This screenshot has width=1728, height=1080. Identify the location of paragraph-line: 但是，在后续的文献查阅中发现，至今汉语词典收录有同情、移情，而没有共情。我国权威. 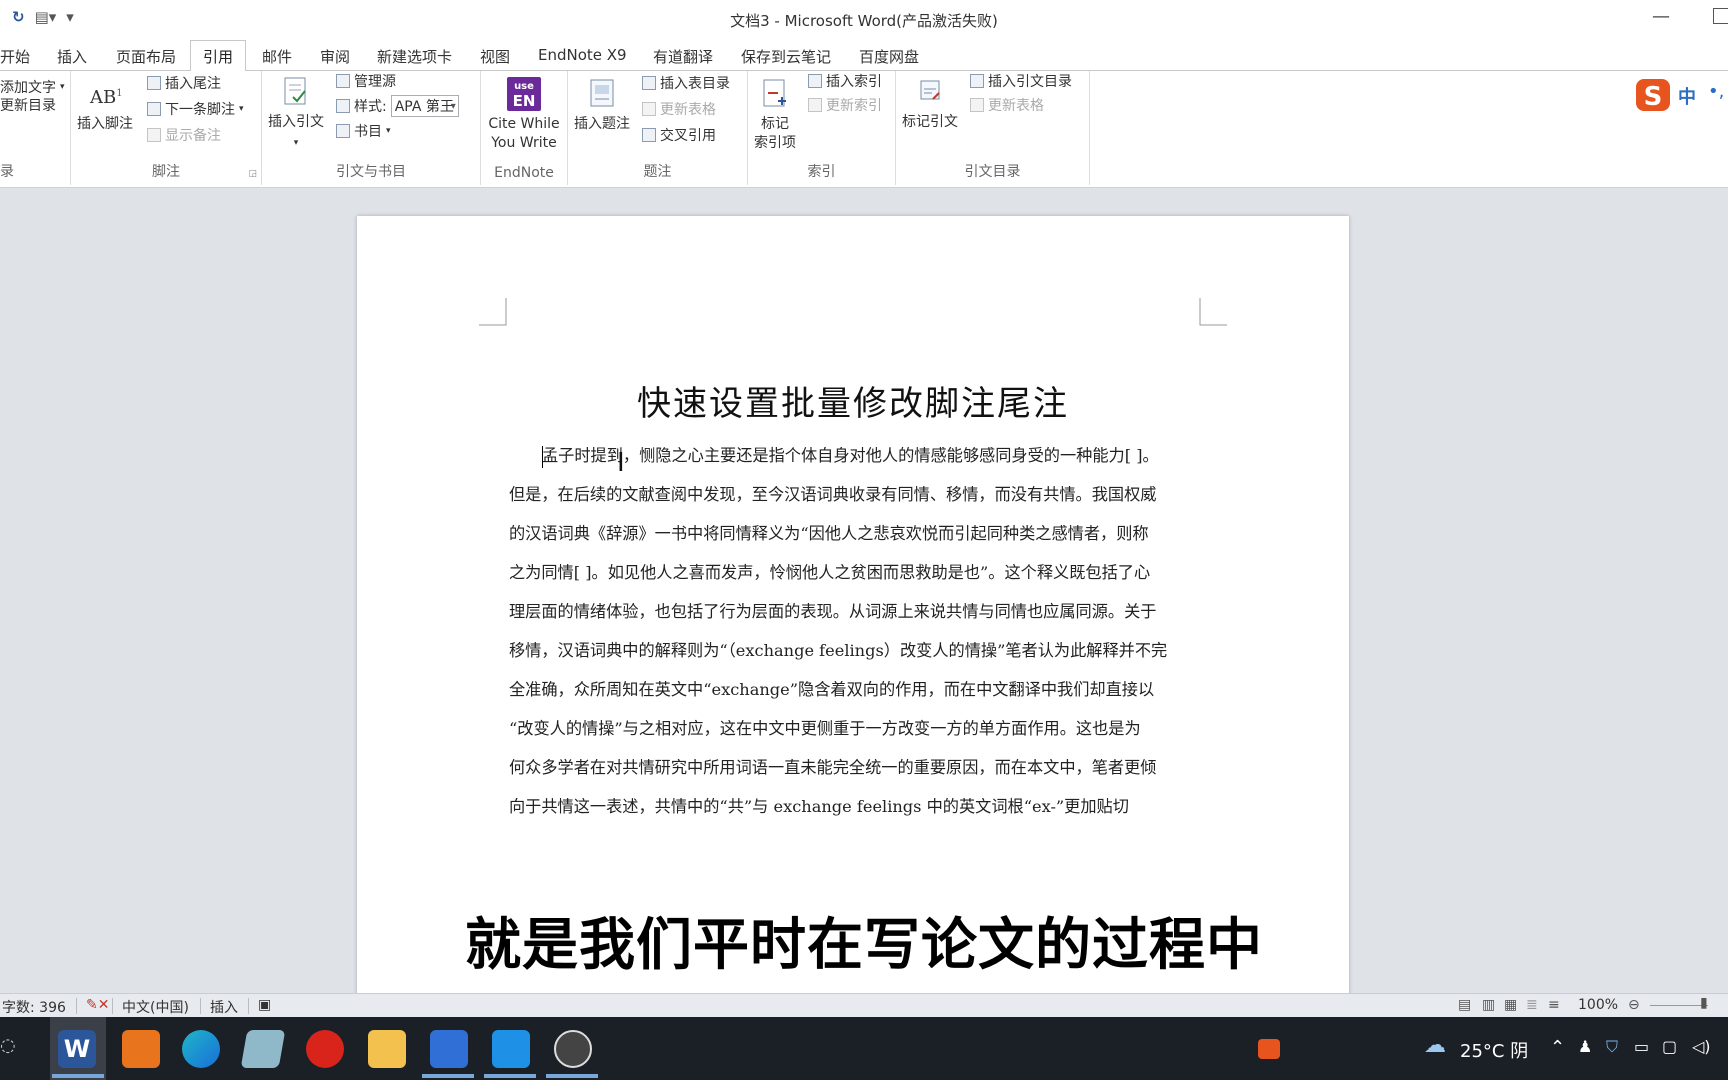
(833, 494).